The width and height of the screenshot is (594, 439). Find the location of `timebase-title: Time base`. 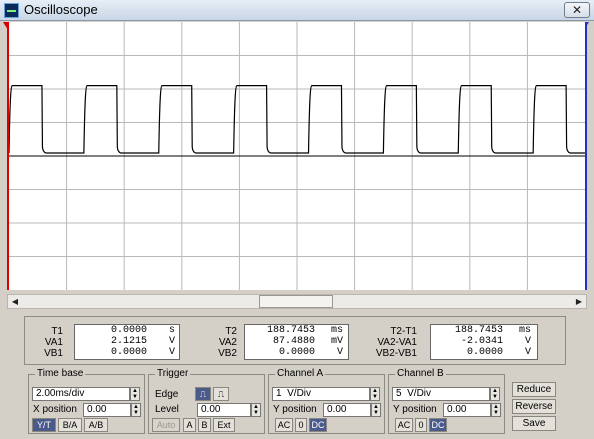

timebase-title: Time base is located at coordinates (60, 373).